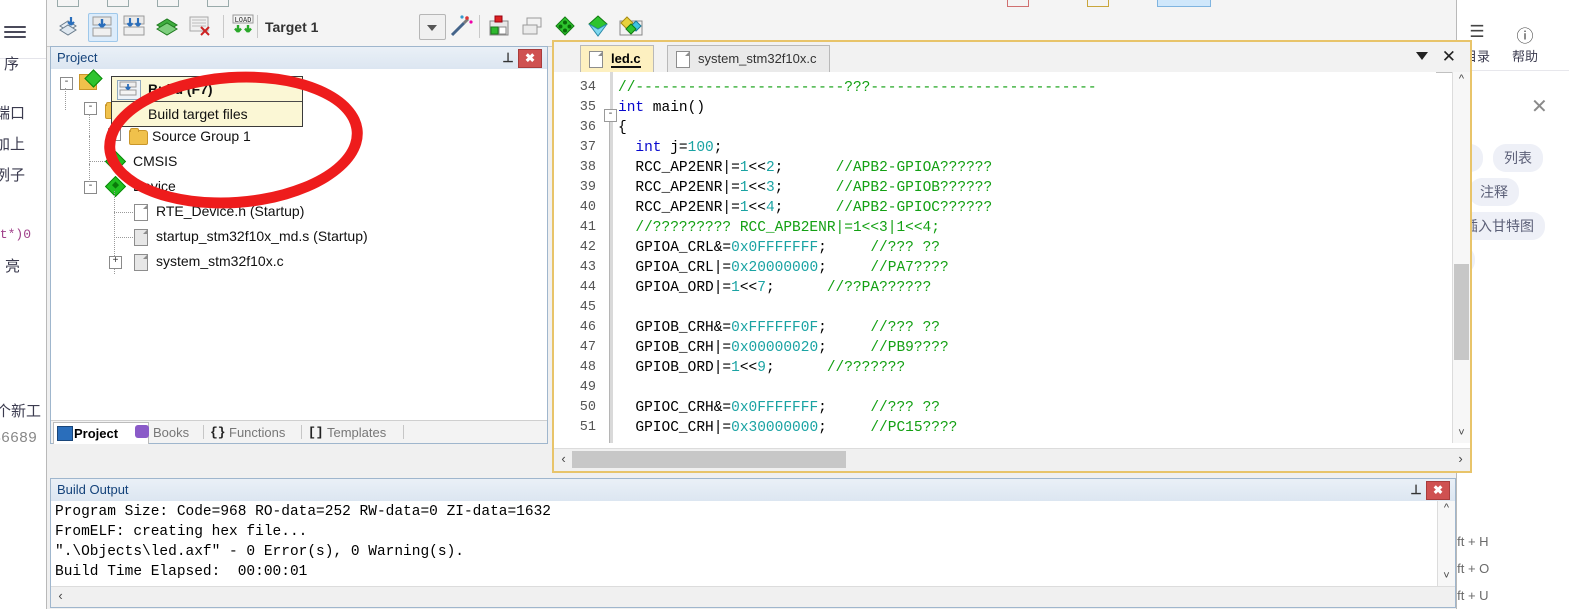  I want to click on code-token: //??PA??????, so click(879, 288).